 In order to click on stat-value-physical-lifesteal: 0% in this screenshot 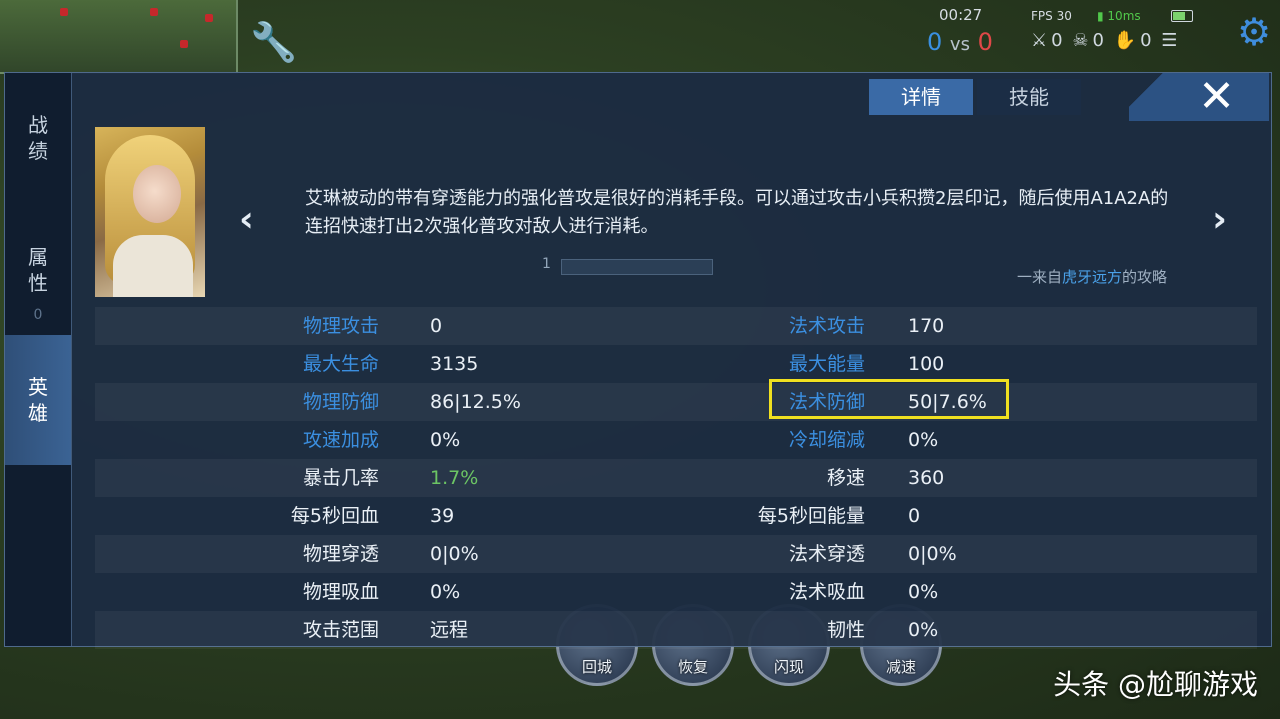, I will do `click(445, 592)`.